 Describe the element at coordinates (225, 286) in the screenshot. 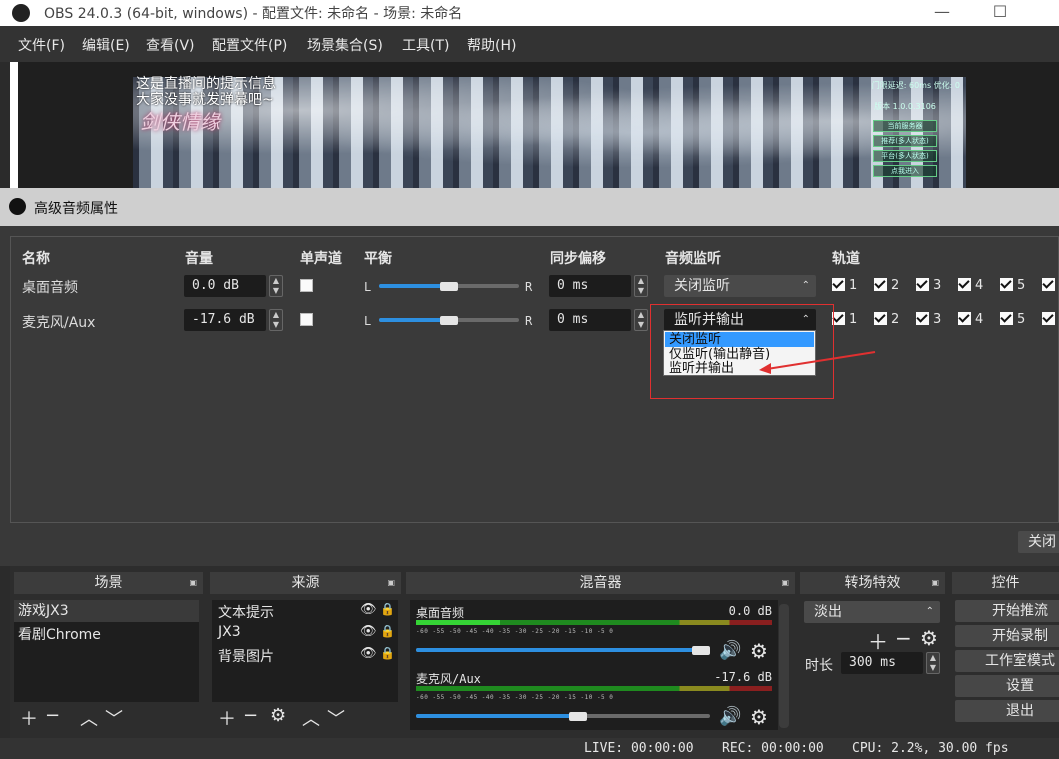

I see `volume-input: 0.0 dB` at that location.